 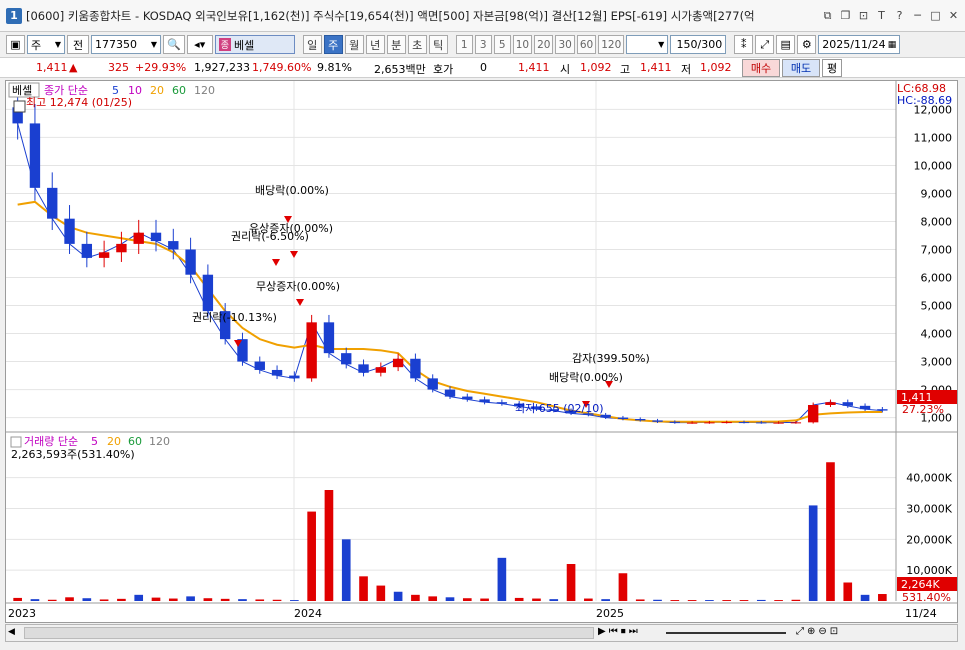 What do you see at coordinates (613, 631) in the screenshot?
I see `first-icon: ⏮` at bounding box center [613, 631].